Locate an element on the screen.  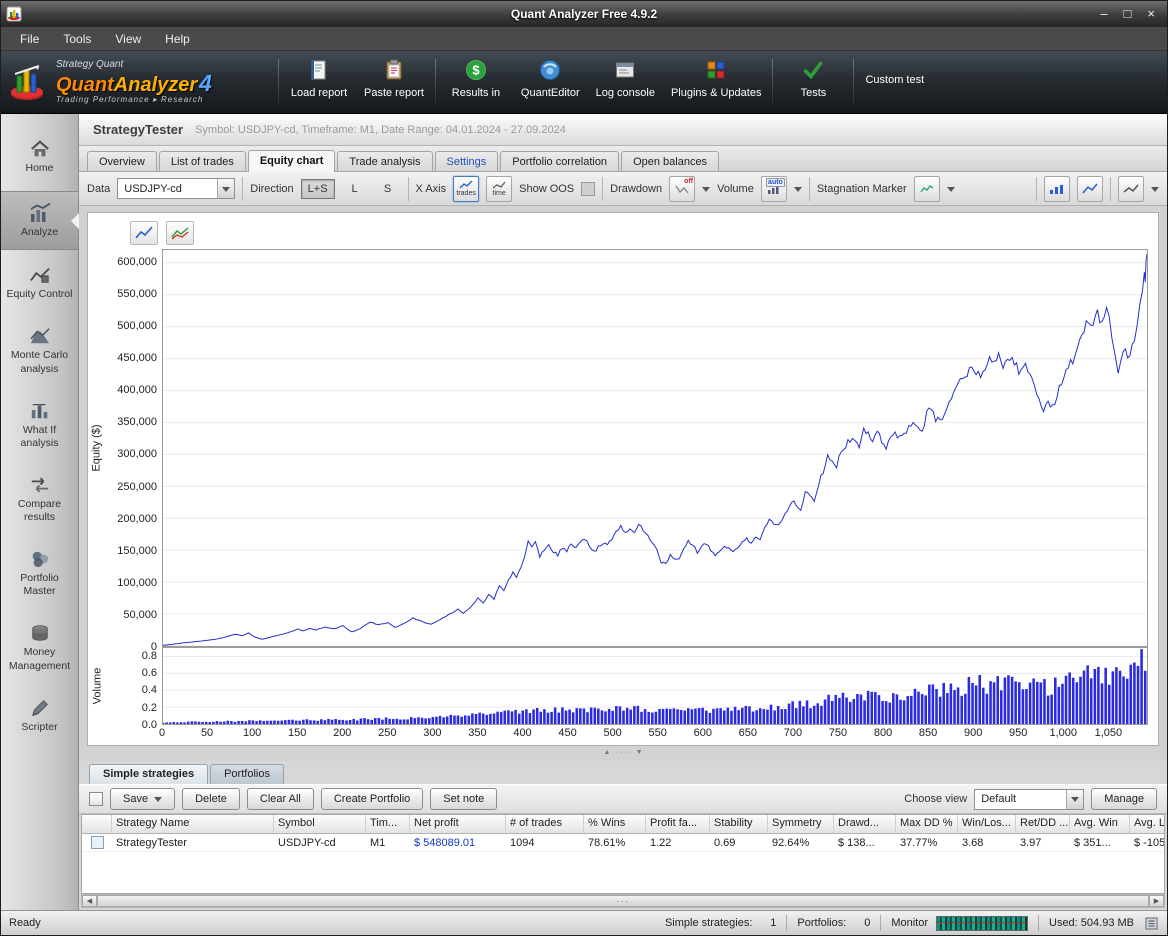
sidebar-item-equity-control: Equity Control is located at coordinates (39, 283).